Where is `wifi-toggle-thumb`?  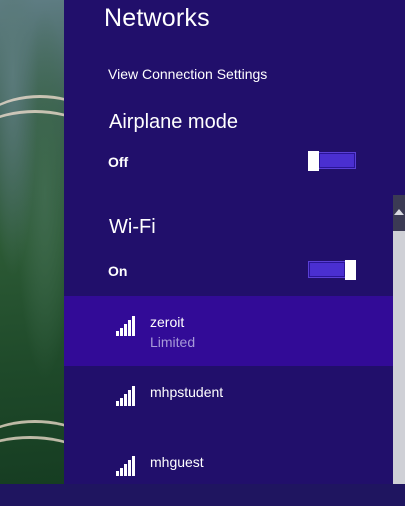
wifi-toggle-thumb is located at coordinates (350, 270).